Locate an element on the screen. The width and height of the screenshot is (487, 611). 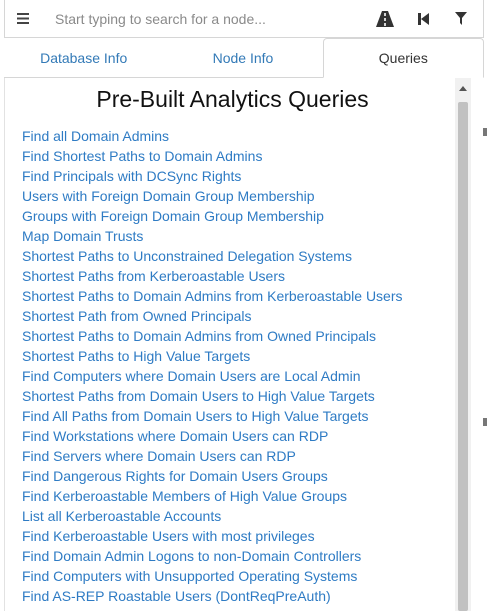
panel-title: Pre-Built Analytics Queries is located at coordinates (232, 99).